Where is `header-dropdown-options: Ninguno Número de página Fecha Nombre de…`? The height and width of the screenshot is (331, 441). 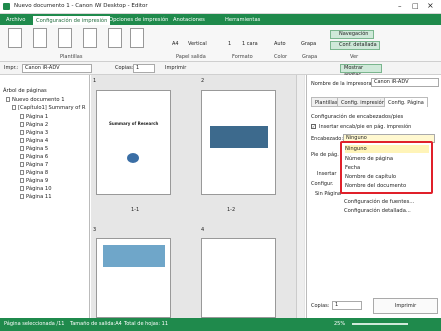 header-dropdown-options: Ninguno Número de página Fecha Nombre de… is located at coordinates (386, 167).